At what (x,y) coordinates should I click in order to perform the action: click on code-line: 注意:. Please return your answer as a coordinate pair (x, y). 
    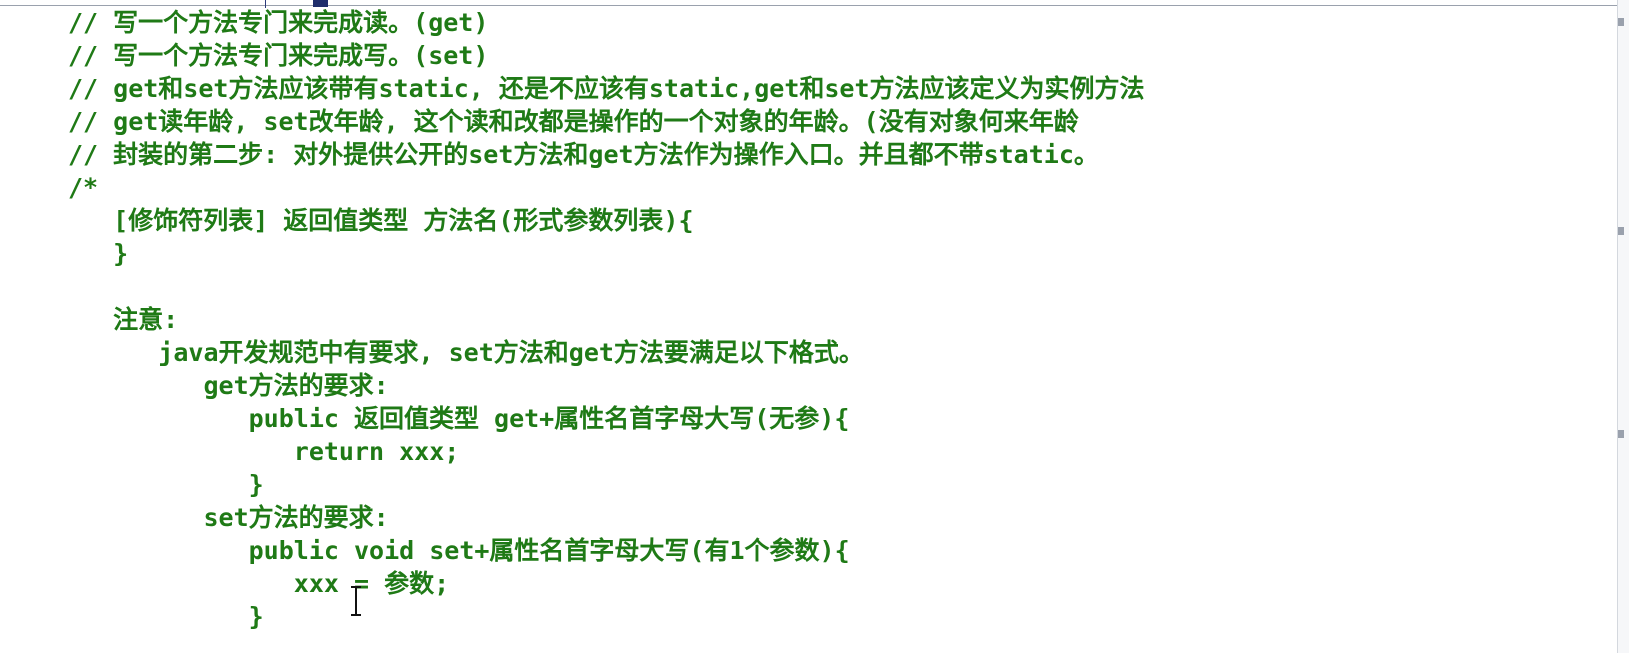
    Looking at the image, I should click on (123, 319).